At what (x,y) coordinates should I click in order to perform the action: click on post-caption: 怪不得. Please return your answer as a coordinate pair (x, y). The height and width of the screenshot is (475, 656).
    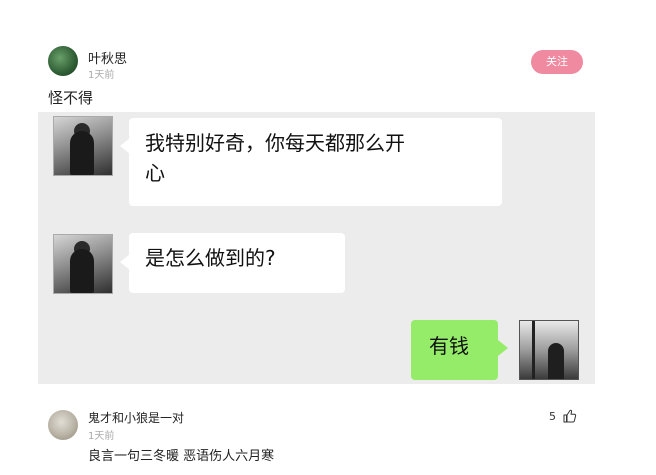
    Looking at the image, I should click on (71, 98).